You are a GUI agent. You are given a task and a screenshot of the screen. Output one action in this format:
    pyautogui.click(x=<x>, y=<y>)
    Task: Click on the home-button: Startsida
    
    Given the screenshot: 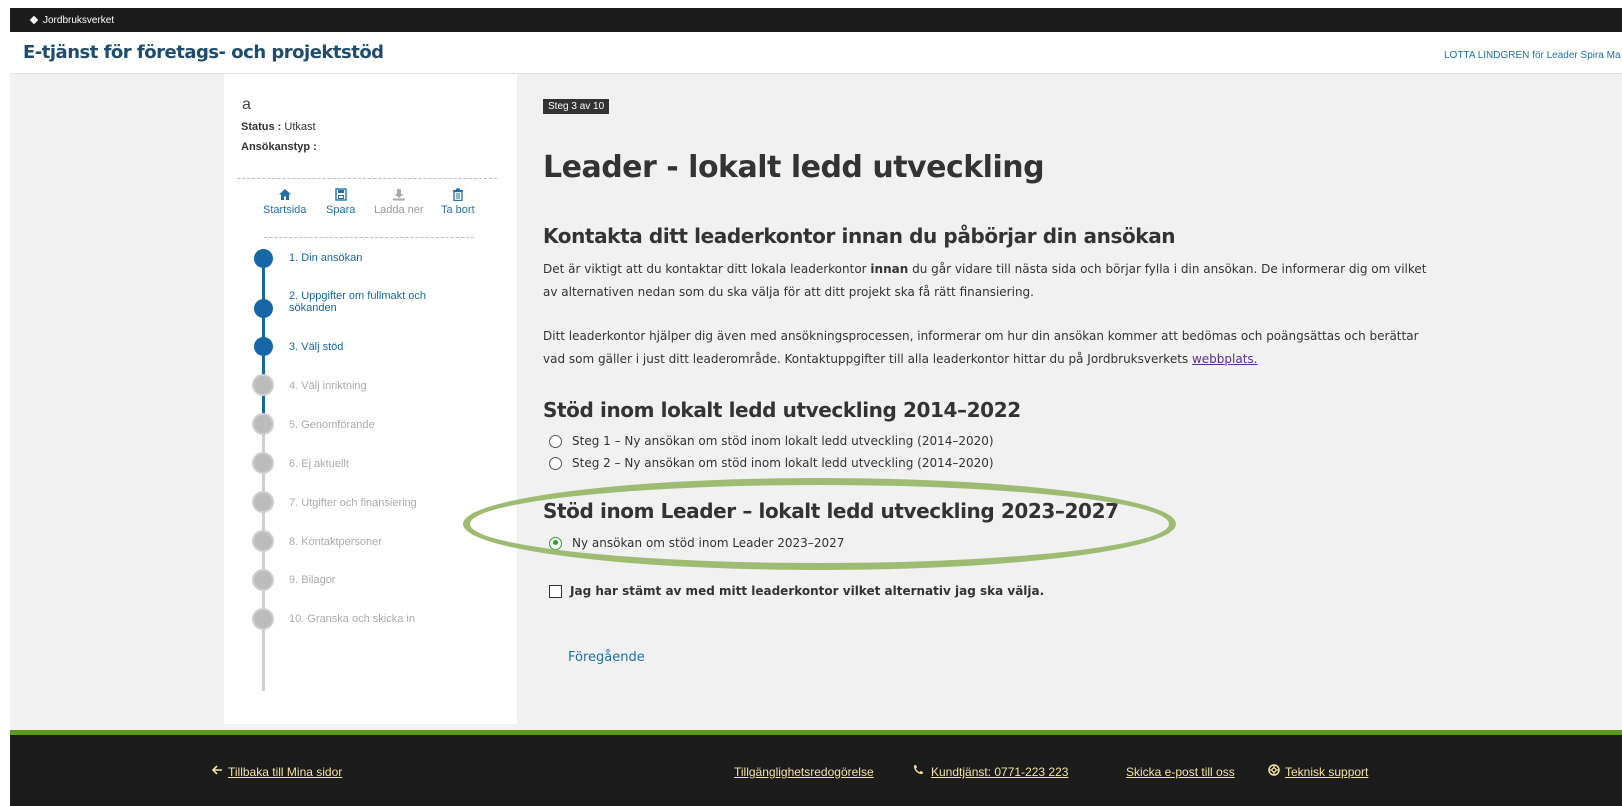 What is the action you would take?
    pyautogui.click(x=284, y=202)
    